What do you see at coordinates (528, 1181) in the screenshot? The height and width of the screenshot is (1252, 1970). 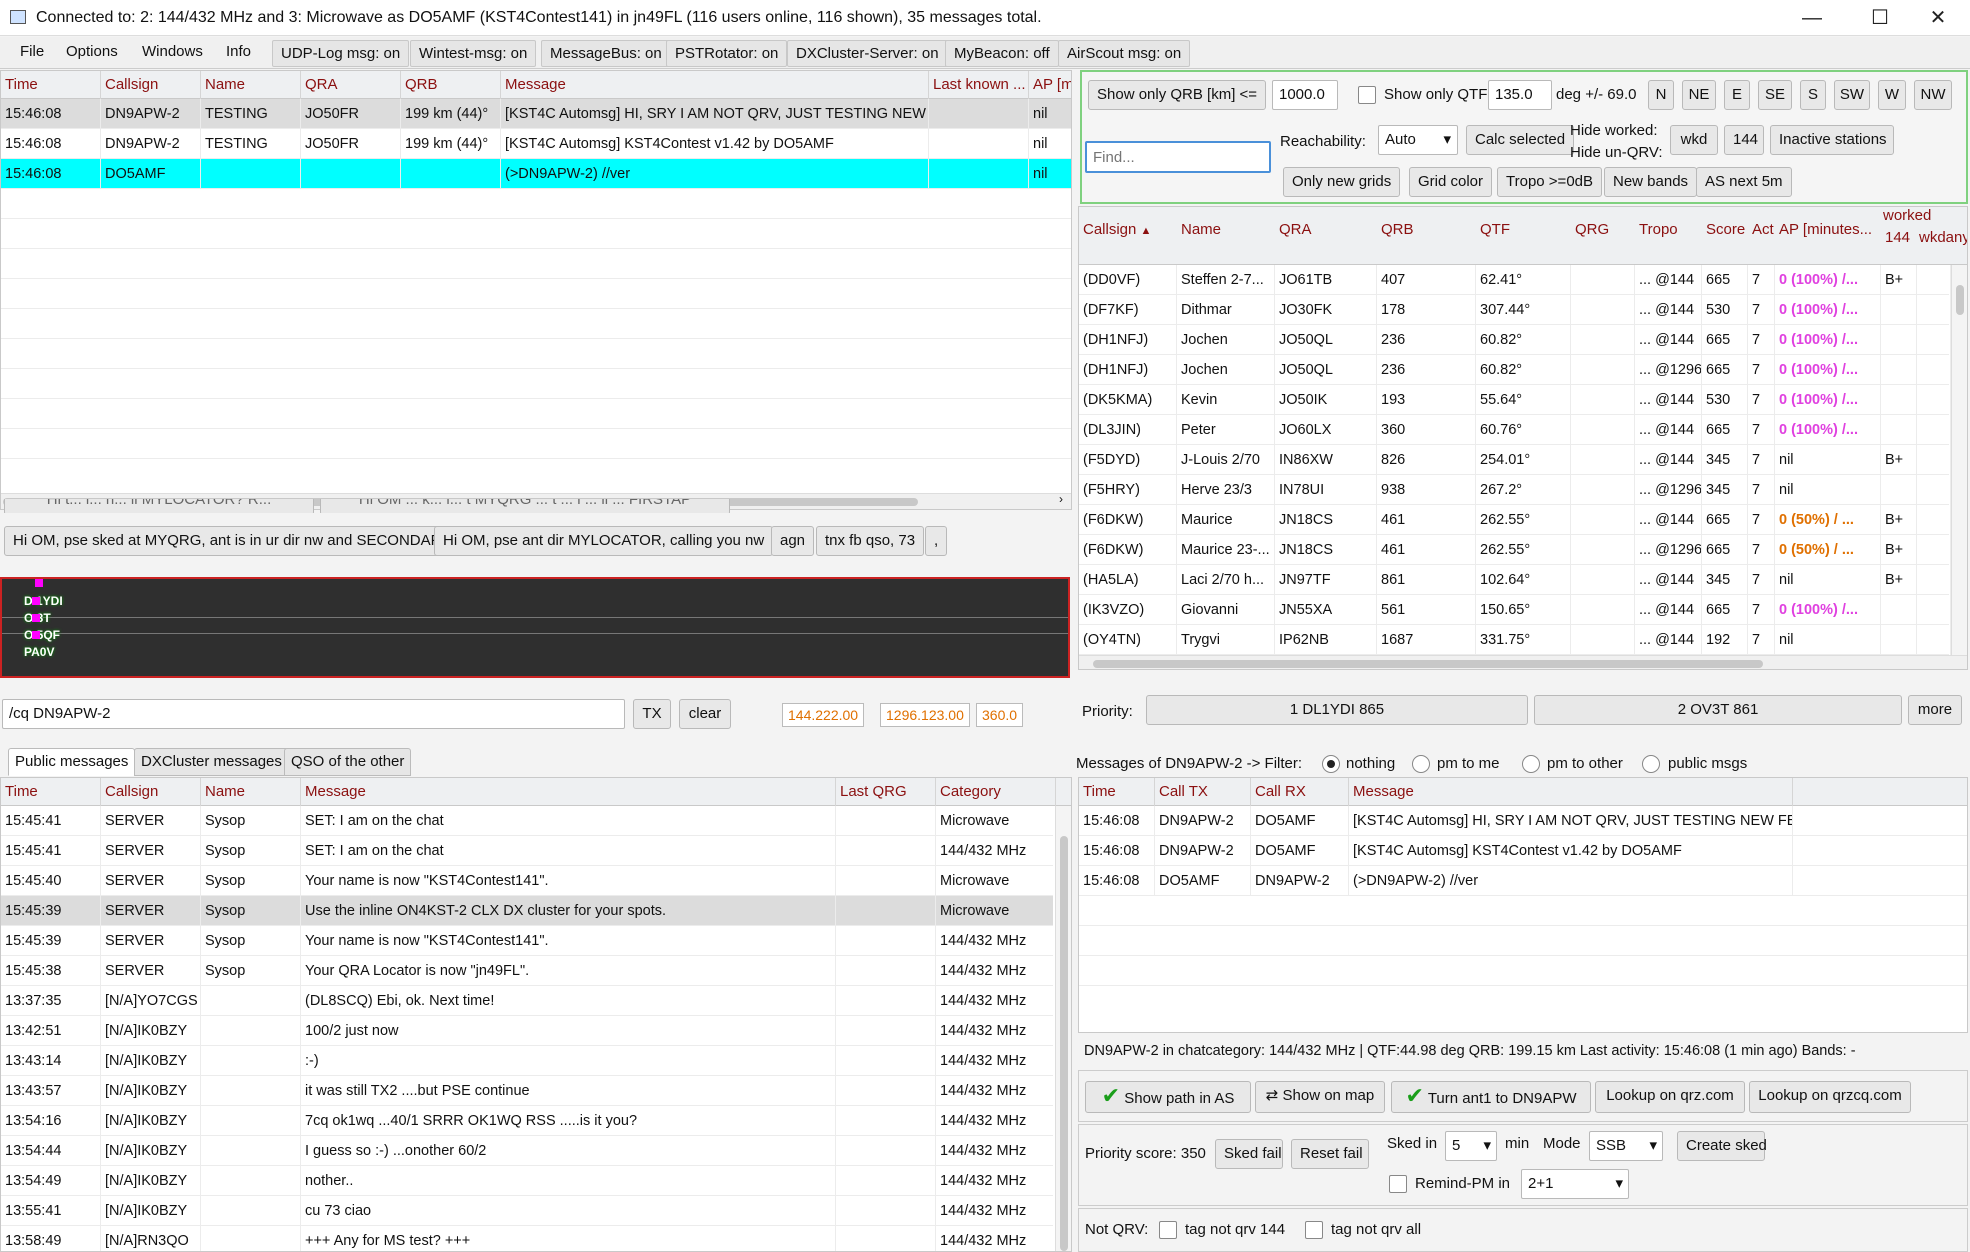 I see `table-row: 13:54:49 [N/A]IK0BZY nother.. 144/432 MHz` at bounding box center [528, 1181].